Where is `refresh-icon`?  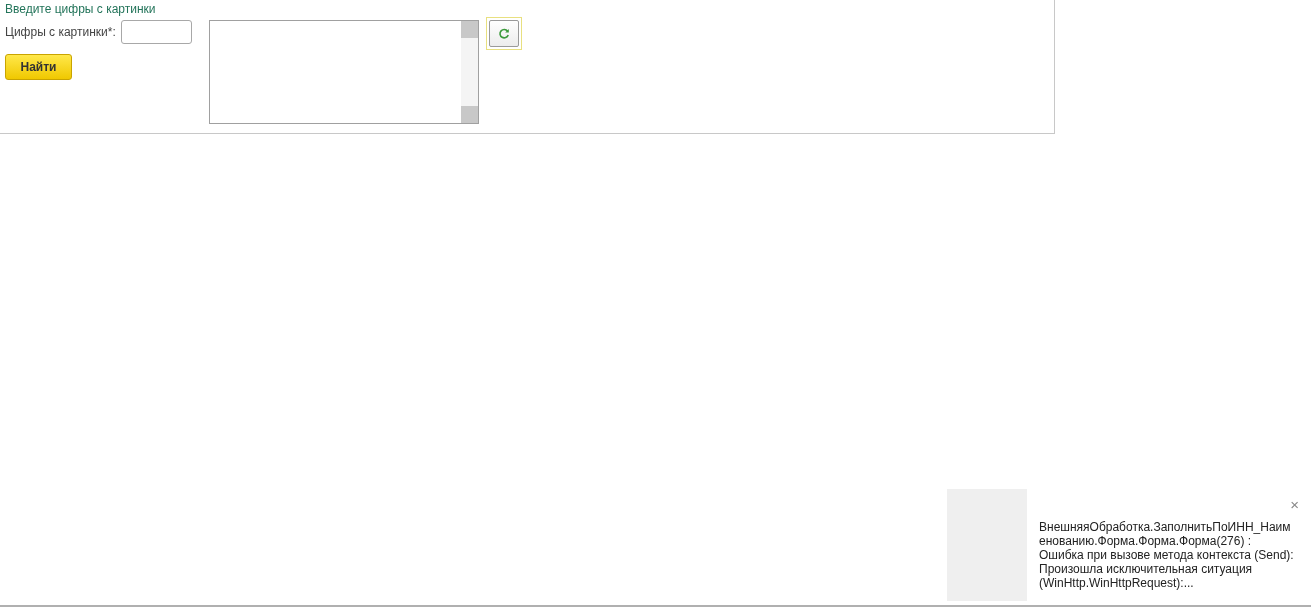
refresh-icon is located at coordinates (504, 33).